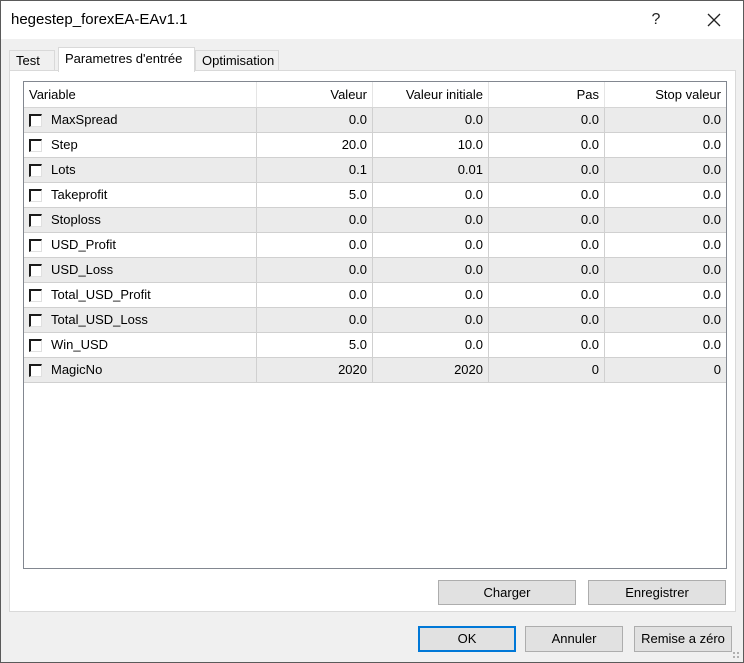  What do you see at coordinates (140, 94) in the screenshot?
I see `column-header-variable: Variable` at bounding box center [140, 94].